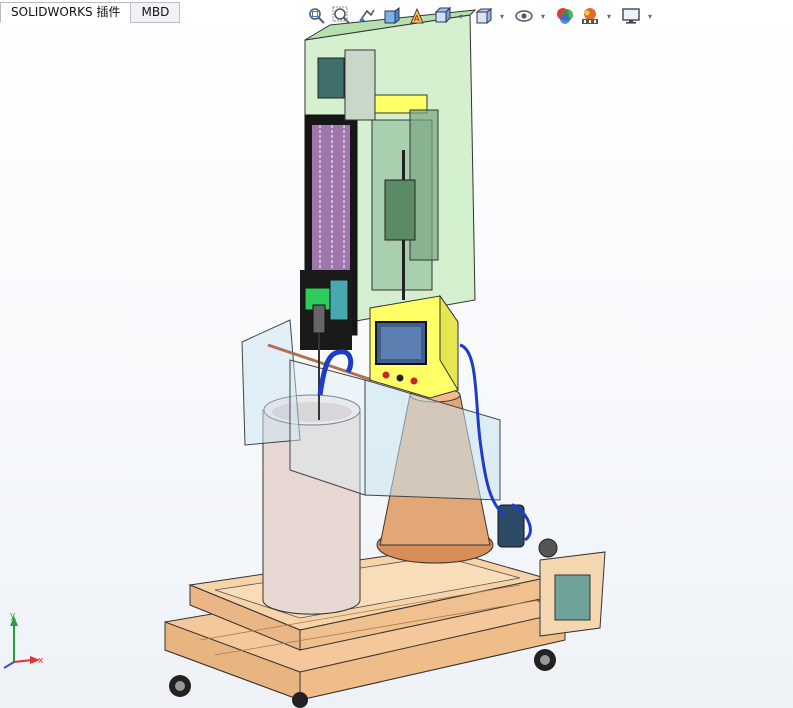 This screenshot has width=793, height=708. Describe the element at coordinates (342, 16) in the screenshot. I see `zoom-to-area-icon` at that location.